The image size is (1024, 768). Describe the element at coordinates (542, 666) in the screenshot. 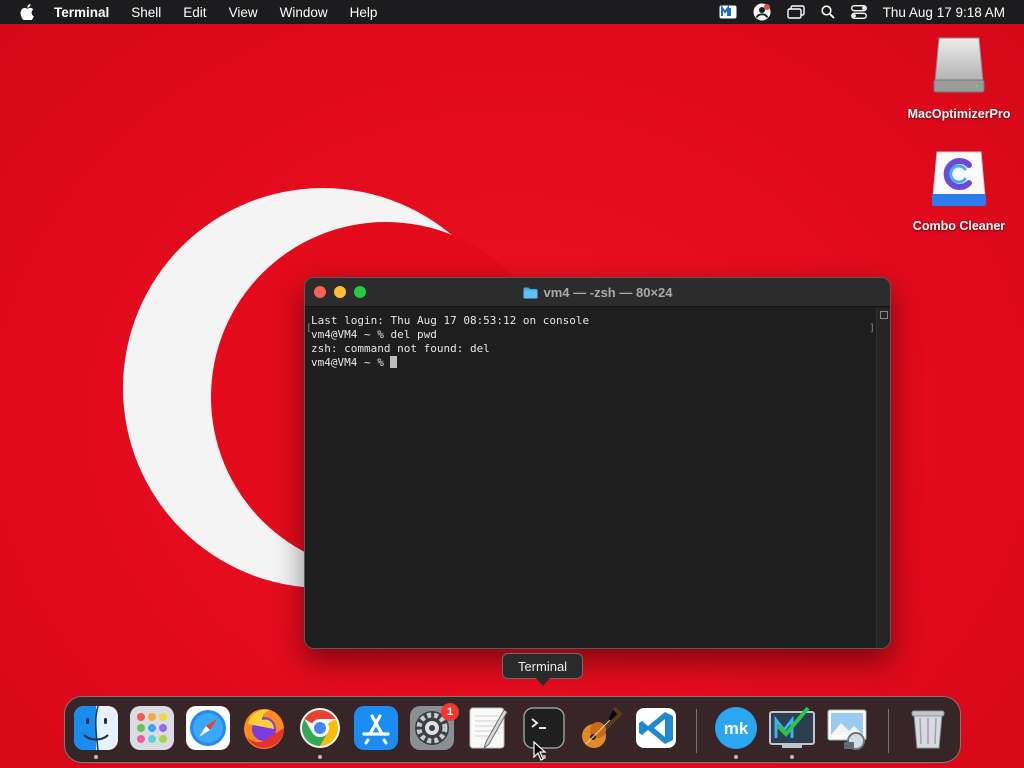

I see `dock-tooltip: Terminal` at that location.